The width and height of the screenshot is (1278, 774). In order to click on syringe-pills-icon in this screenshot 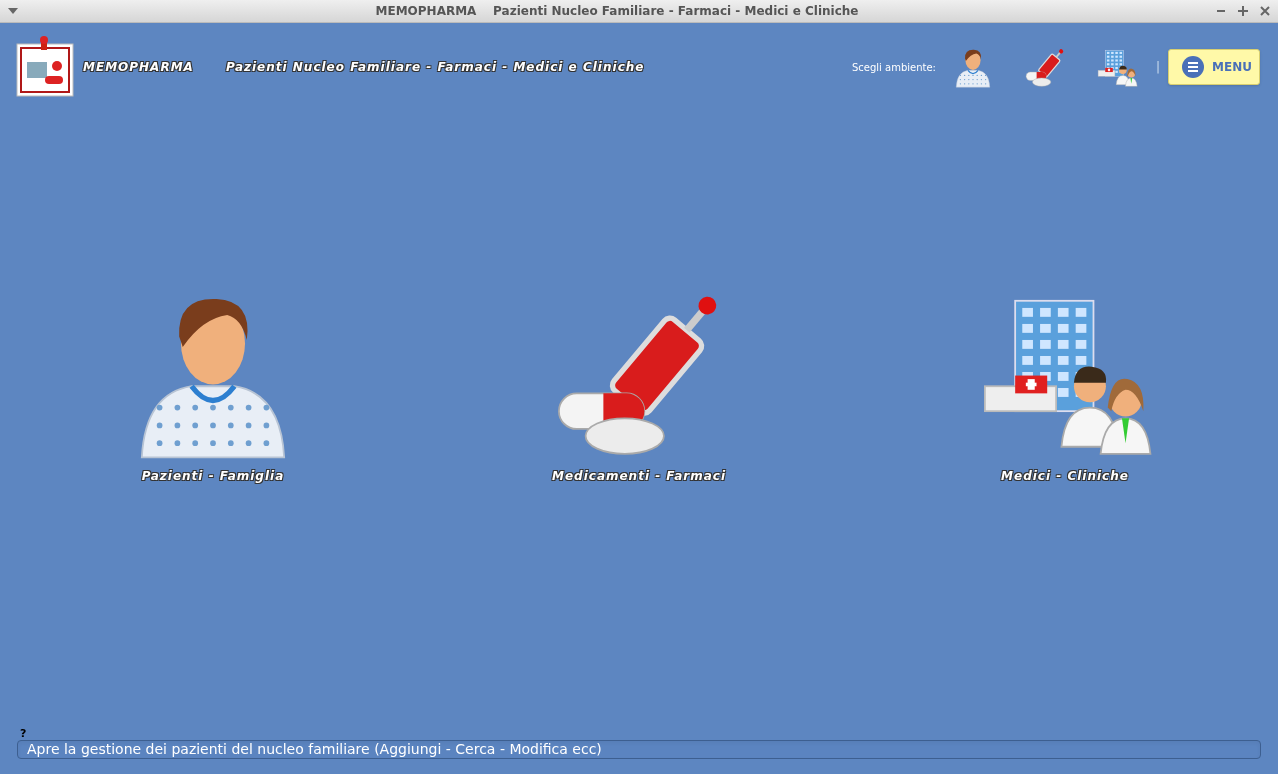, I will do `click(1044, 67)`.